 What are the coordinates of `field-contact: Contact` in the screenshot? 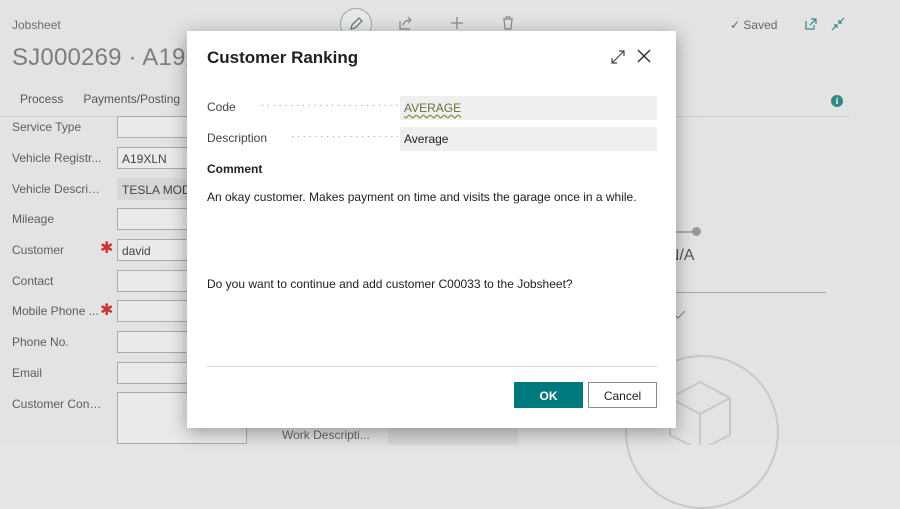 It's located at (33, 281).